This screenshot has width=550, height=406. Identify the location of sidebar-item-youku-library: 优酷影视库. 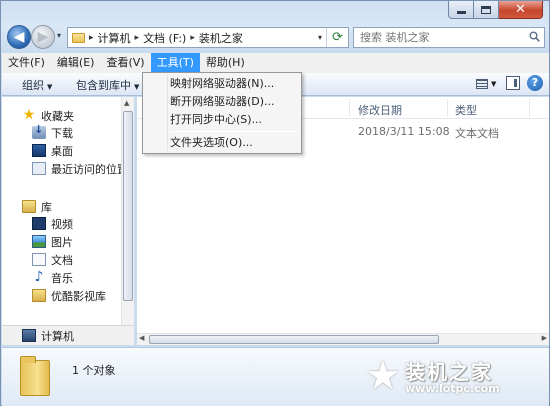
(69, 295).